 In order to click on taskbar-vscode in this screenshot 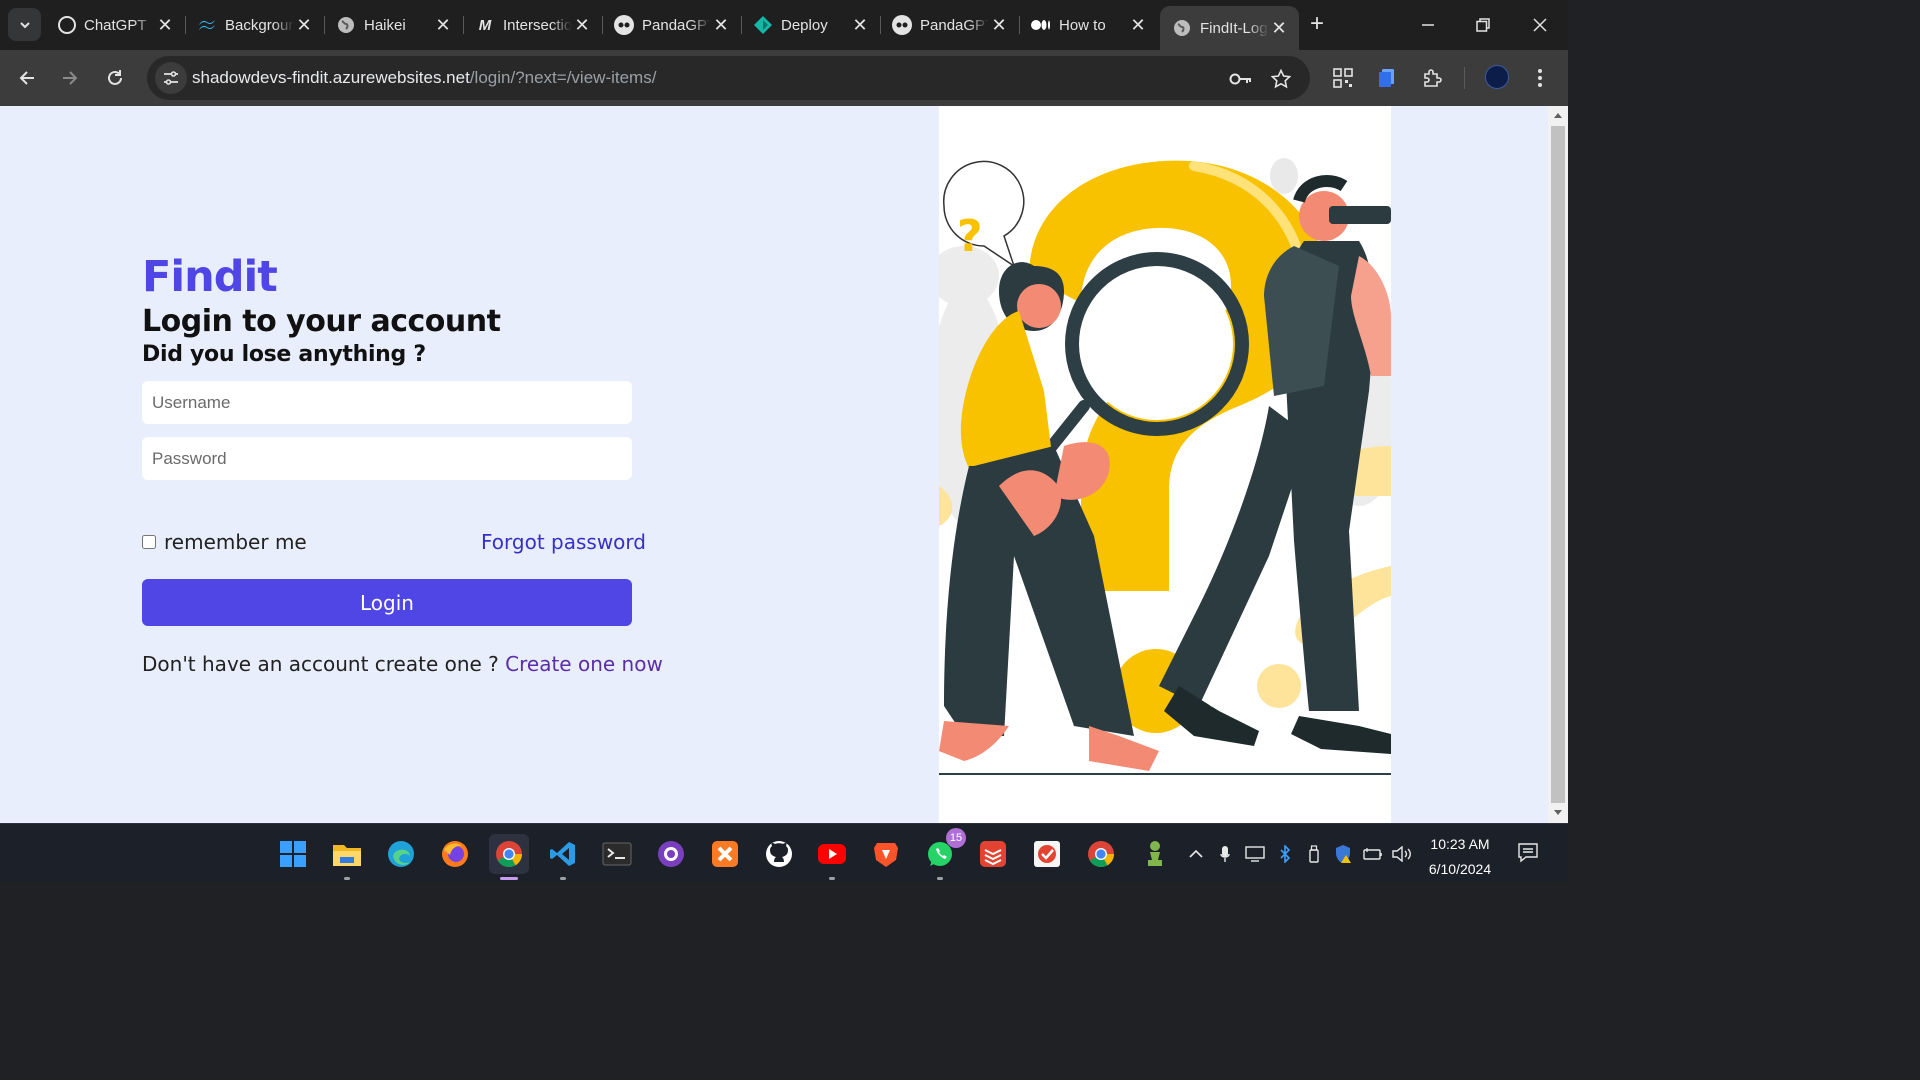, I will do `click(563, 857)`.